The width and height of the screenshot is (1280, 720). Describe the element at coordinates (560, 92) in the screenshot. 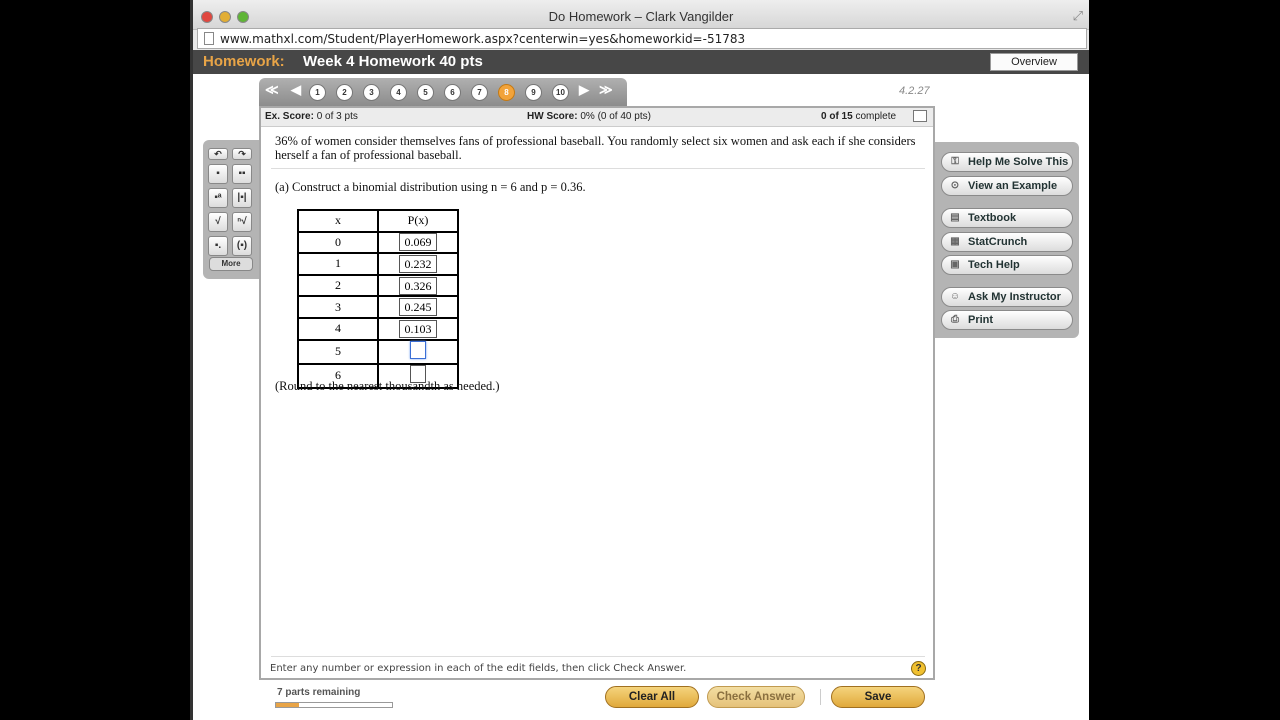

I see `question-10-button: 10` at that location.